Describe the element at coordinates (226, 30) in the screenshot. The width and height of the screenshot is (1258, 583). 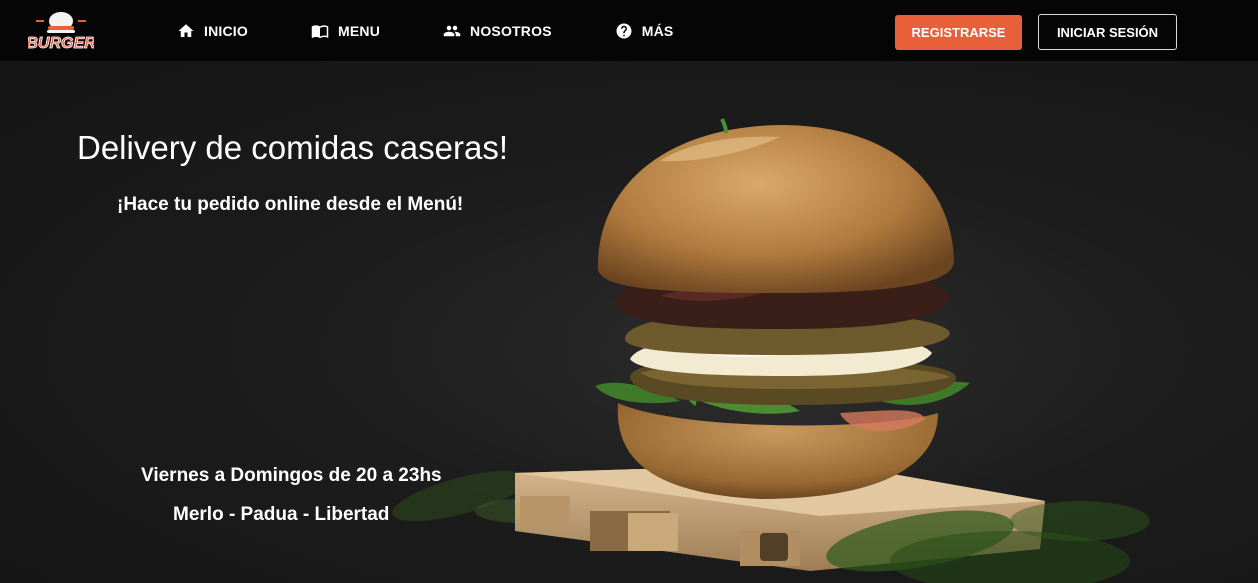
I see `nav-item-label: INICIO` at that location.